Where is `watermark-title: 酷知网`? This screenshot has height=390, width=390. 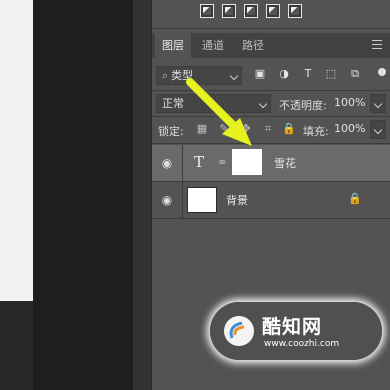
watermark-title: 酷知网 is located at coordinates (292, 327).